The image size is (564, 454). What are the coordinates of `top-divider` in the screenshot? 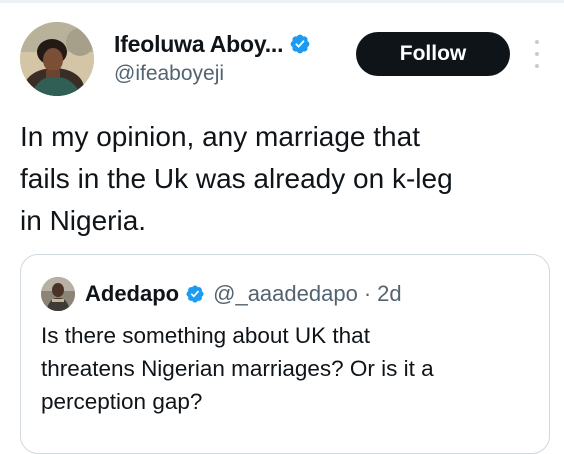 It's located at (282, 1).